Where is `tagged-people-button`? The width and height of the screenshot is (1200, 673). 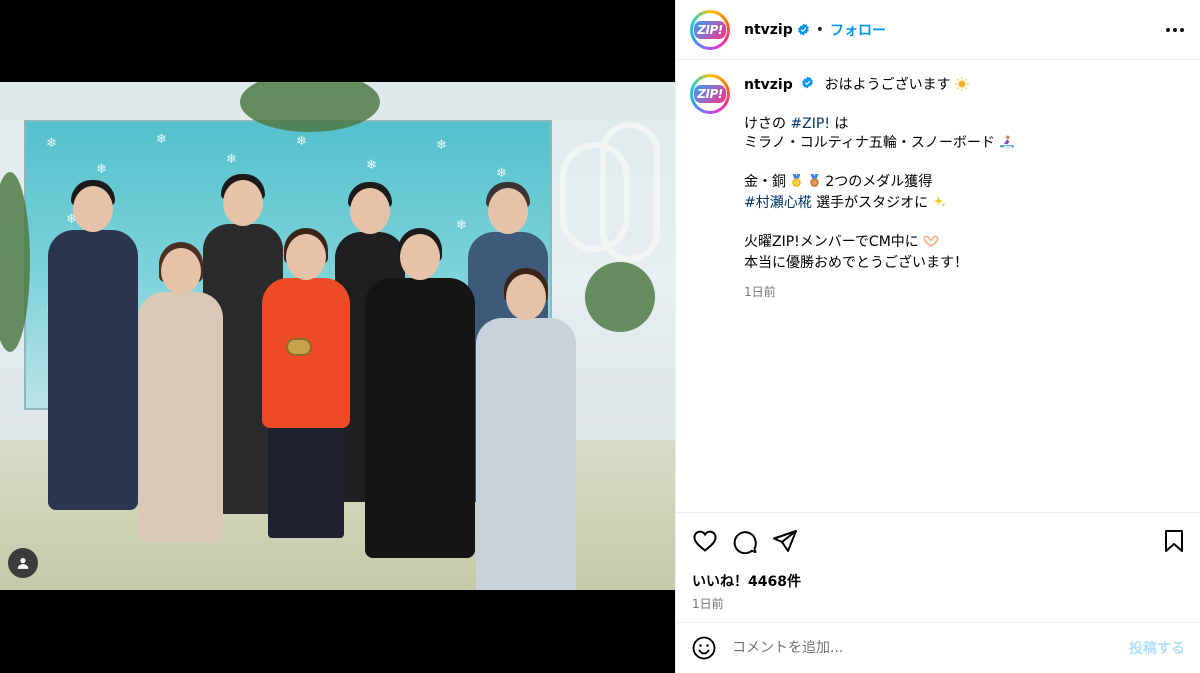
tagged-people-button is located at coordinates (23, 563).